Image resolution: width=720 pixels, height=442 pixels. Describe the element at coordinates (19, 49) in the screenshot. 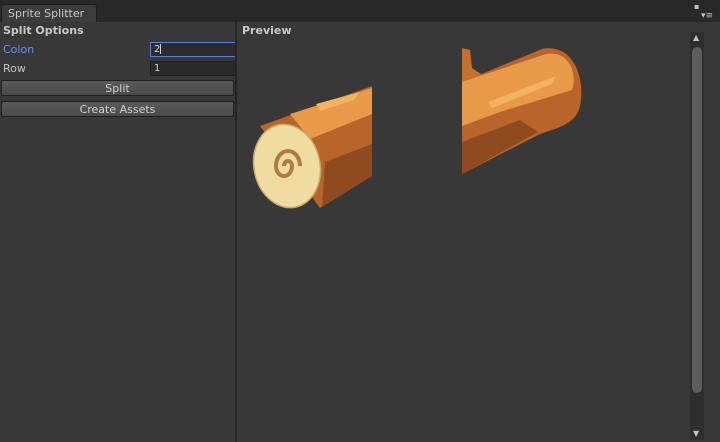

I see `colon-label: Colon` at that location.